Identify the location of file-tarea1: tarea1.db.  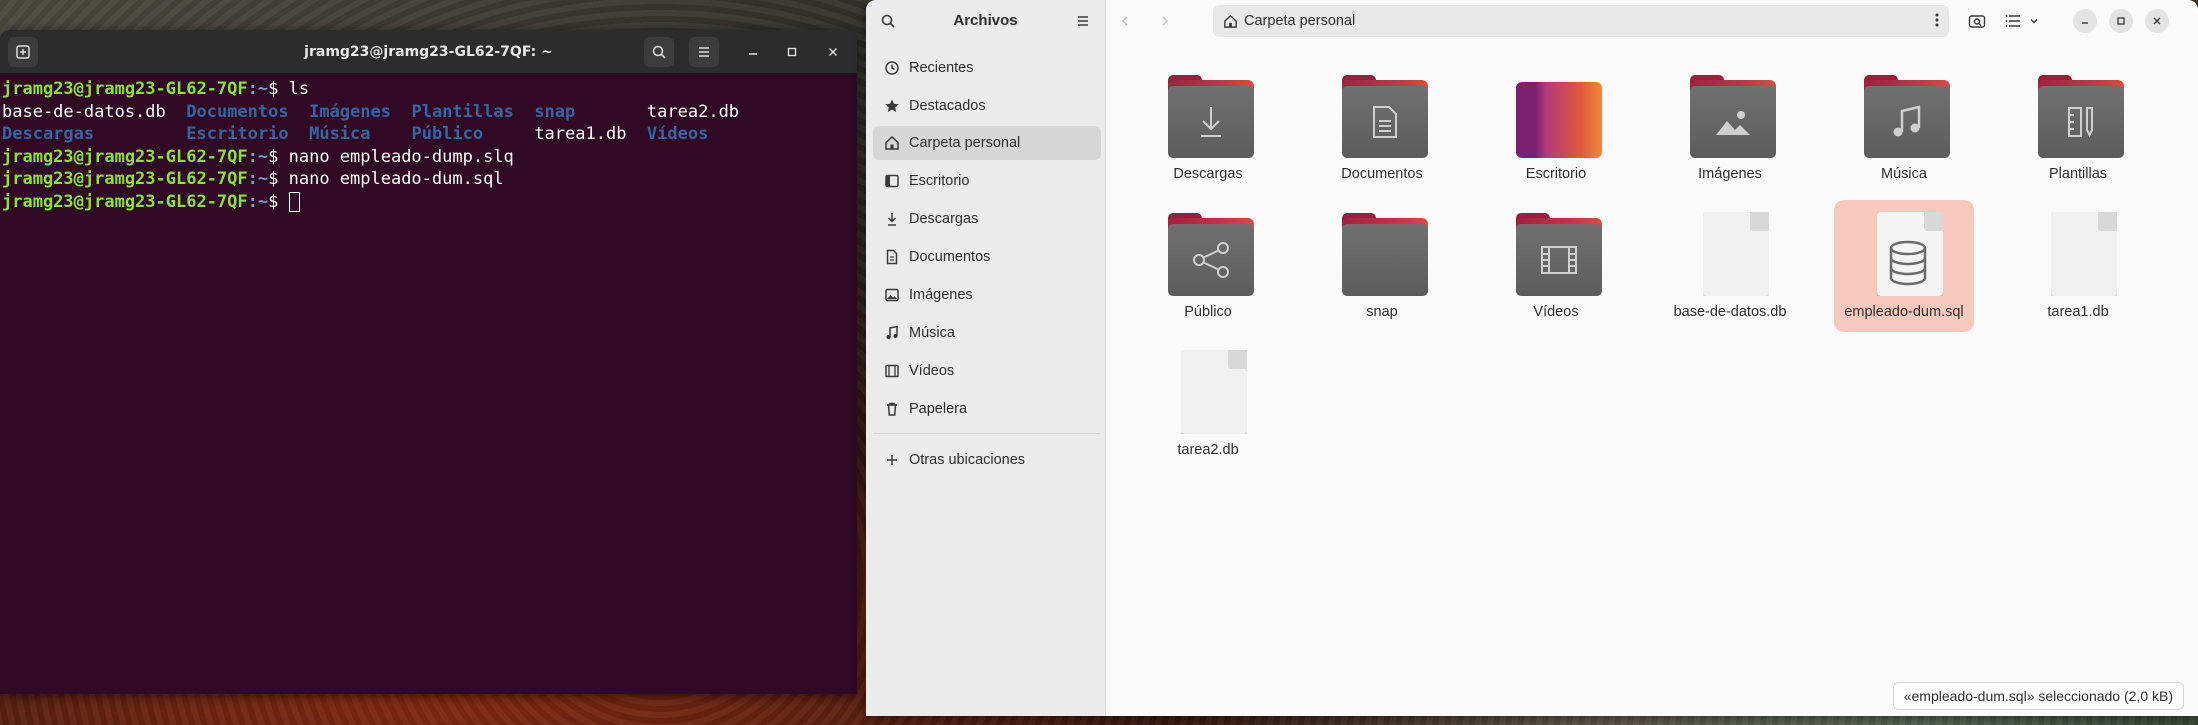
(2078, 265).